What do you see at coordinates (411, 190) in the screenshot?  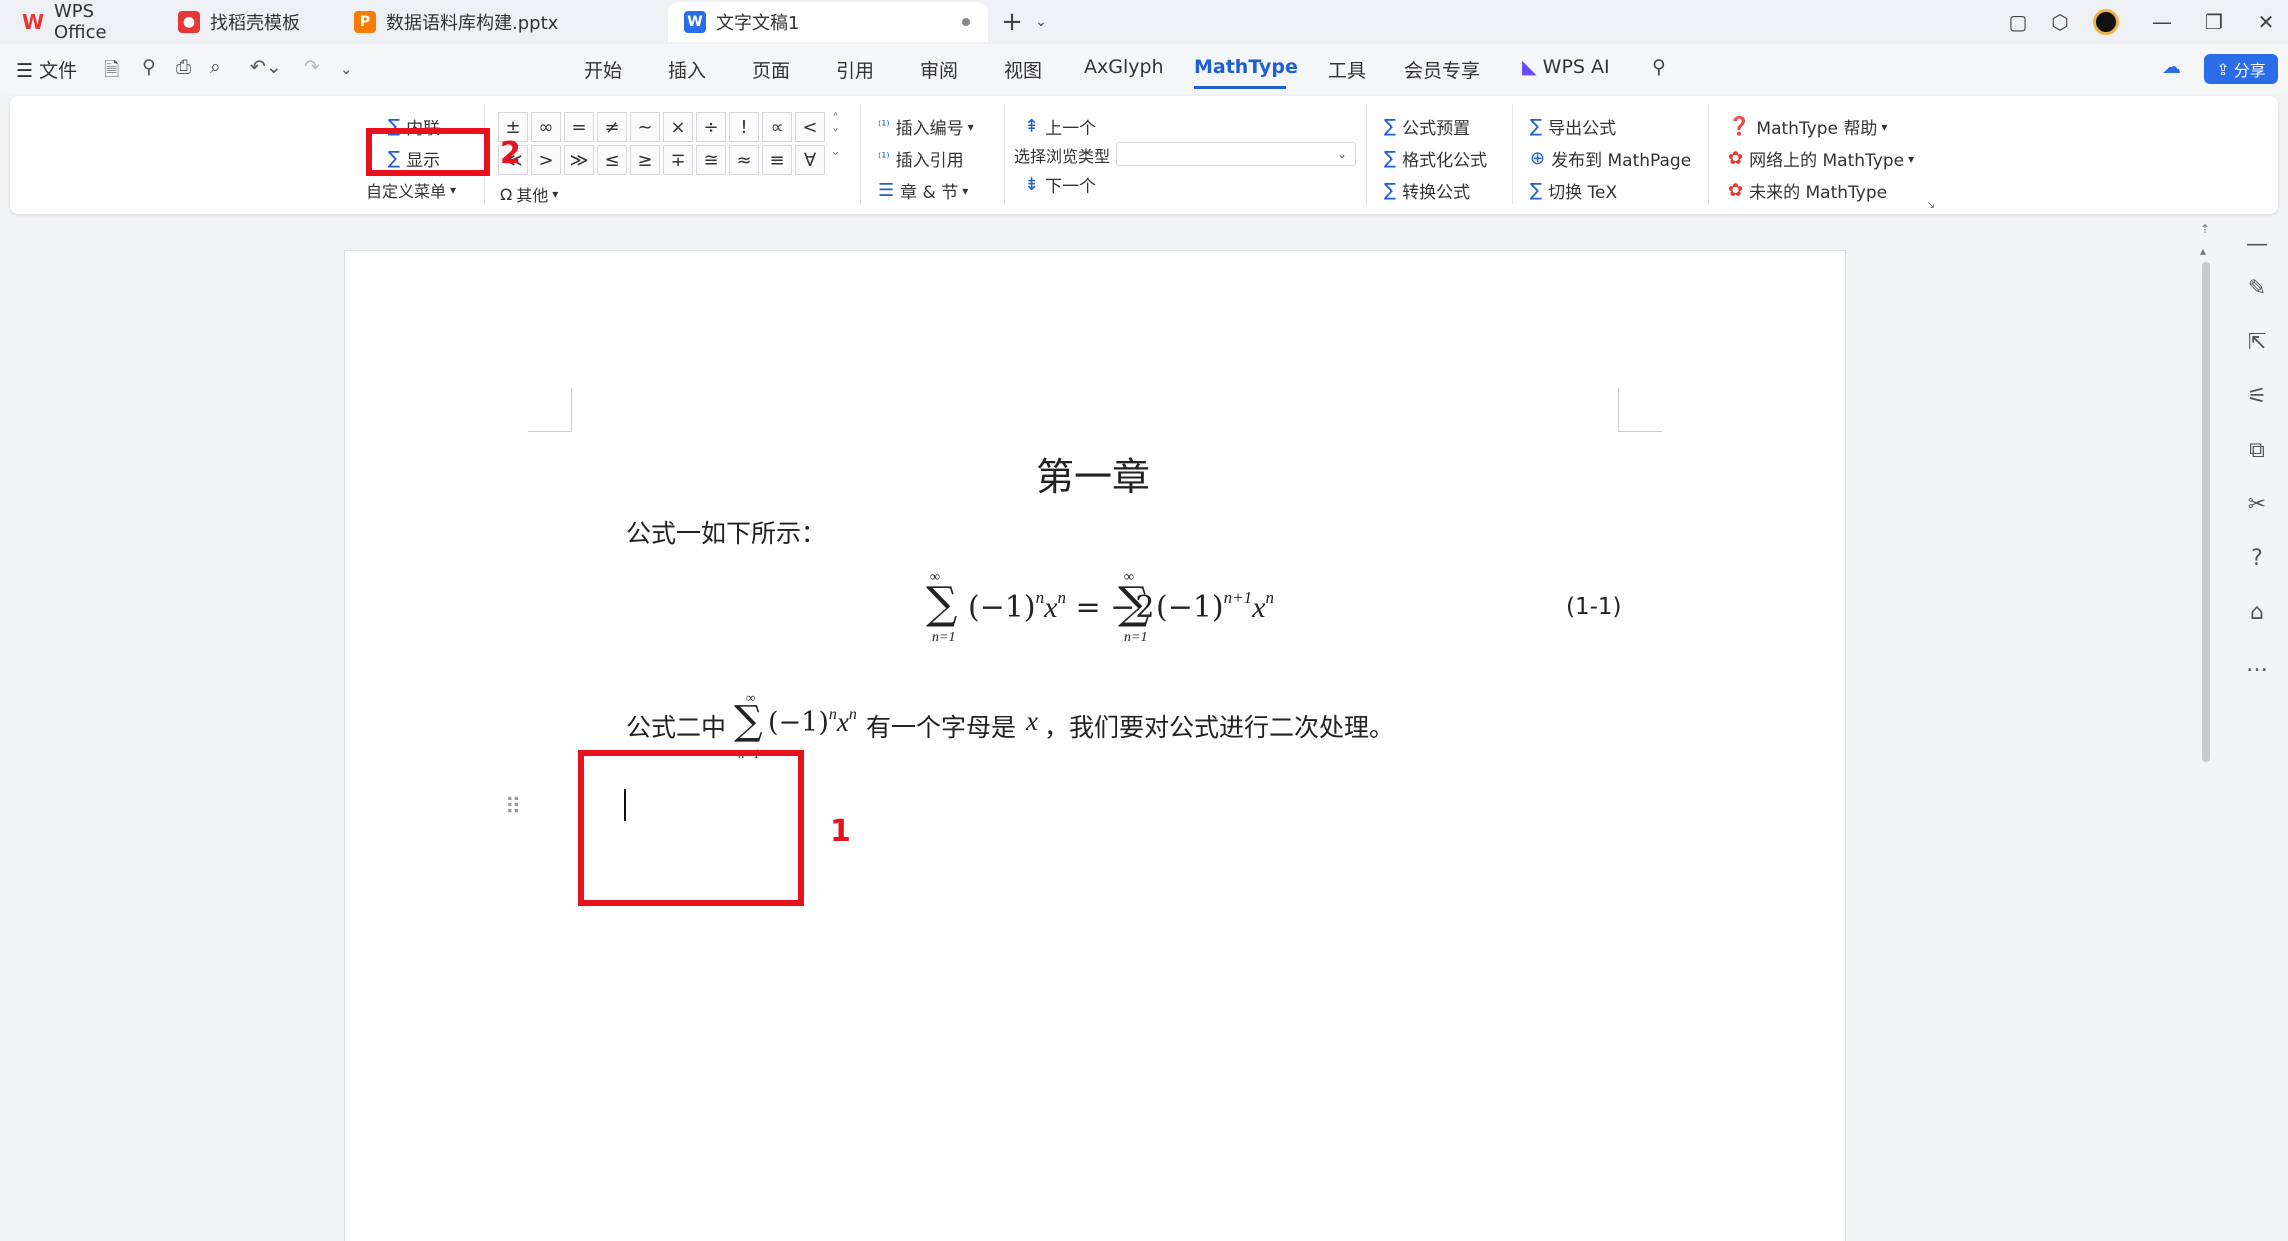 I see `custom-menu-dropdown: 自定义菜单 ▾` at bounding box center [411, 190].